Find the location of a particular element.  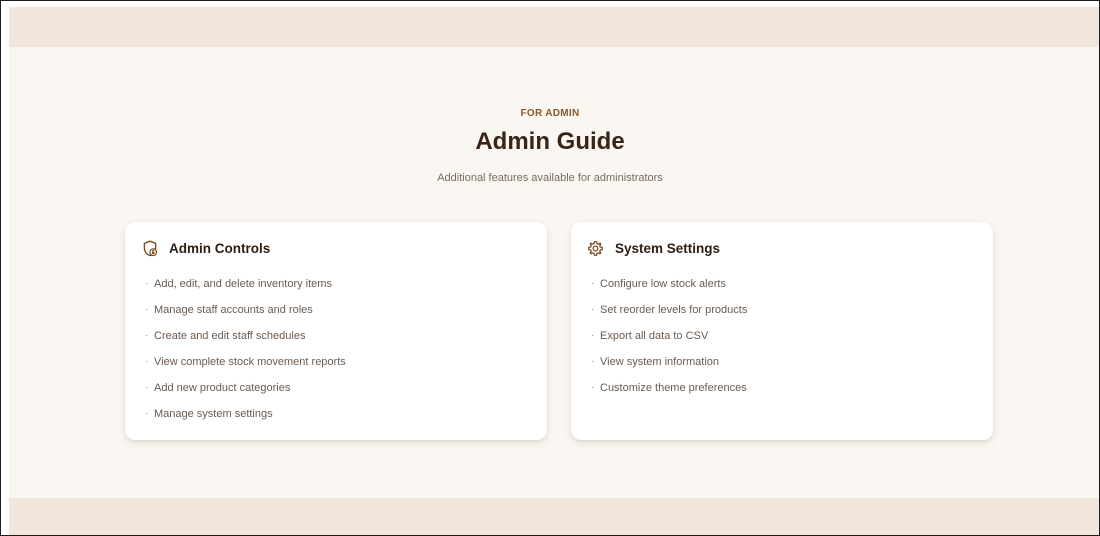

section-title: Admin Guide is located at coordinates (550, 141).